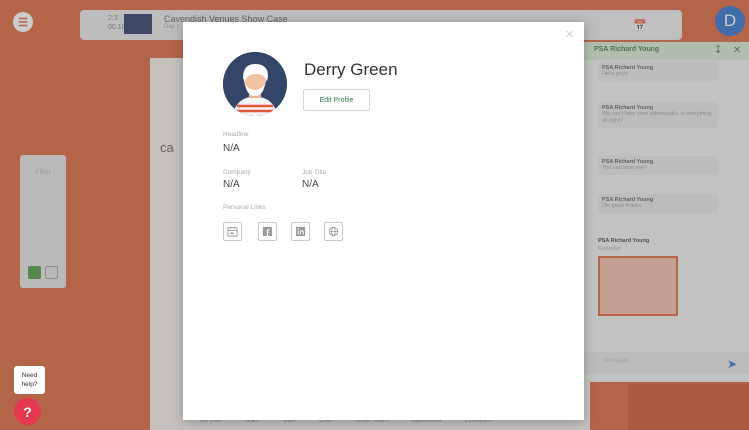  What do you see at coordinates (314, 172) in the screenshot?
I see `job-title-label: Job Title` at bounding box center [314, 172].